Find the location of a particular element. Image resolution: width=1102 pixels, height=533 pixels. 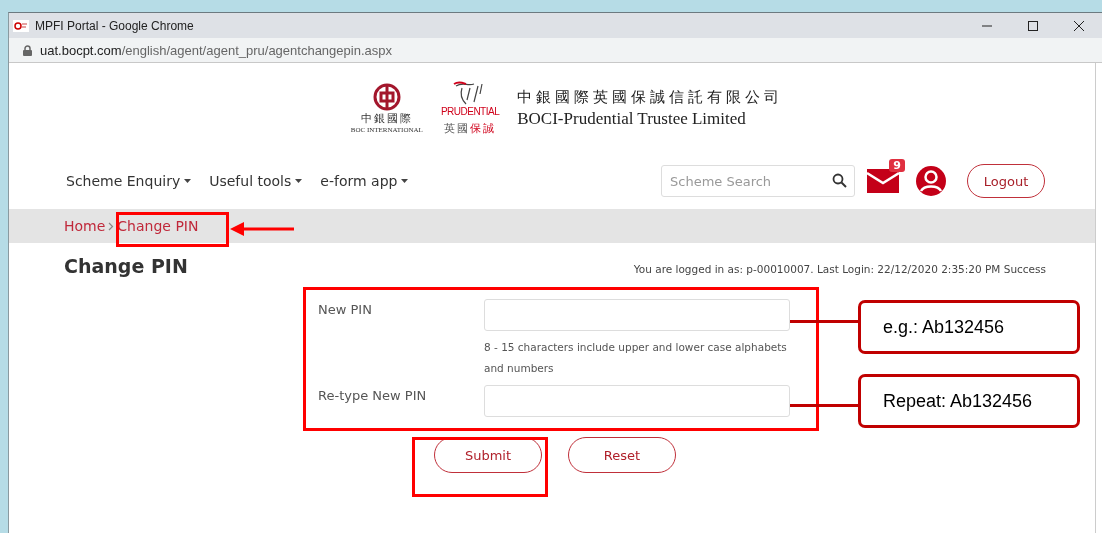

site-logo-icon is located at coordinates (21, 25).